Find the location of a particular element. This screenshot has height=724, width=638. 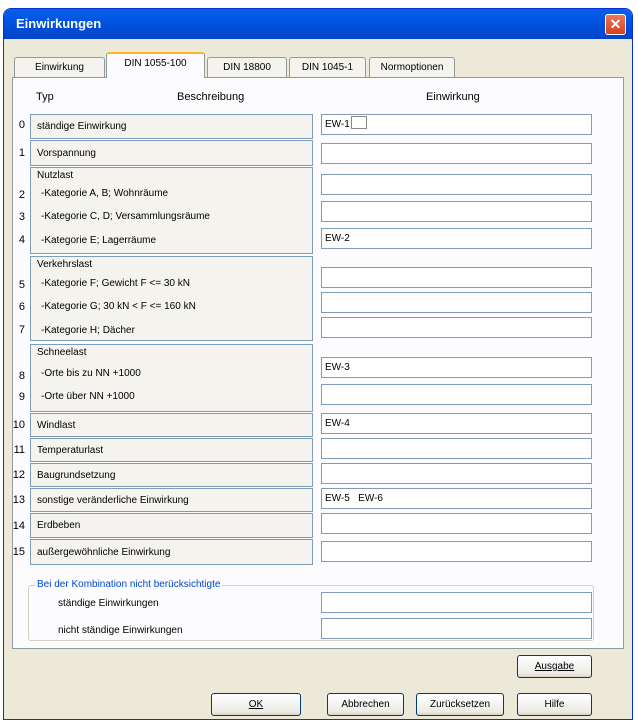

row-number-3: 3 is located at coordinates (21, 217).